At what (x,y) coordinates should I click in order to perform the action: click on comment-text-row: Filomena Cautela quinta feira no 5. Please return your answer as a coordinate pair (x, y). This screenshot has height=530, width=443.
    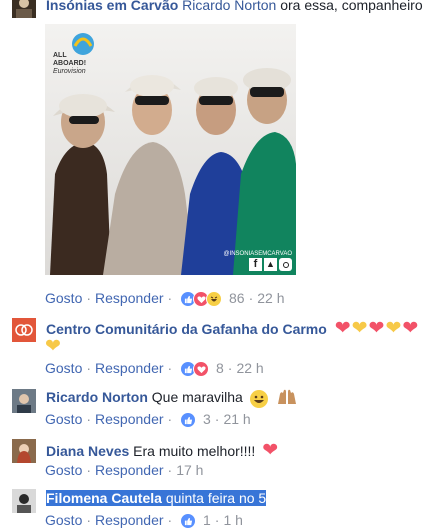
    Looking at the image, I should click on (156, 498).